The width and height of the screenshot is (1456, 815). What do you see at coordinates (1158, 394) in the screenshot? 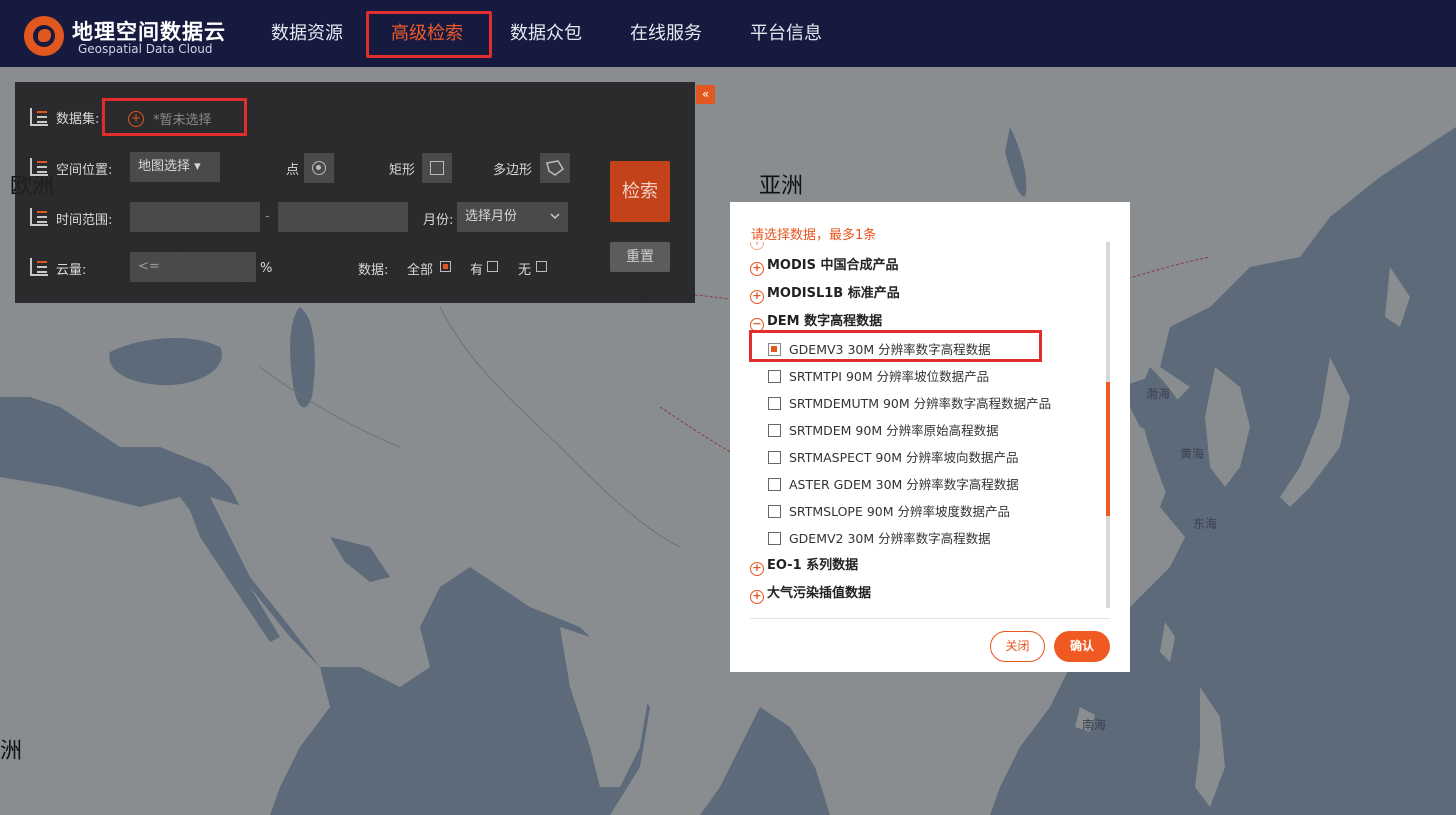
I see `sea-label-bohai: 渤海` at bounding box center [1158, 394].